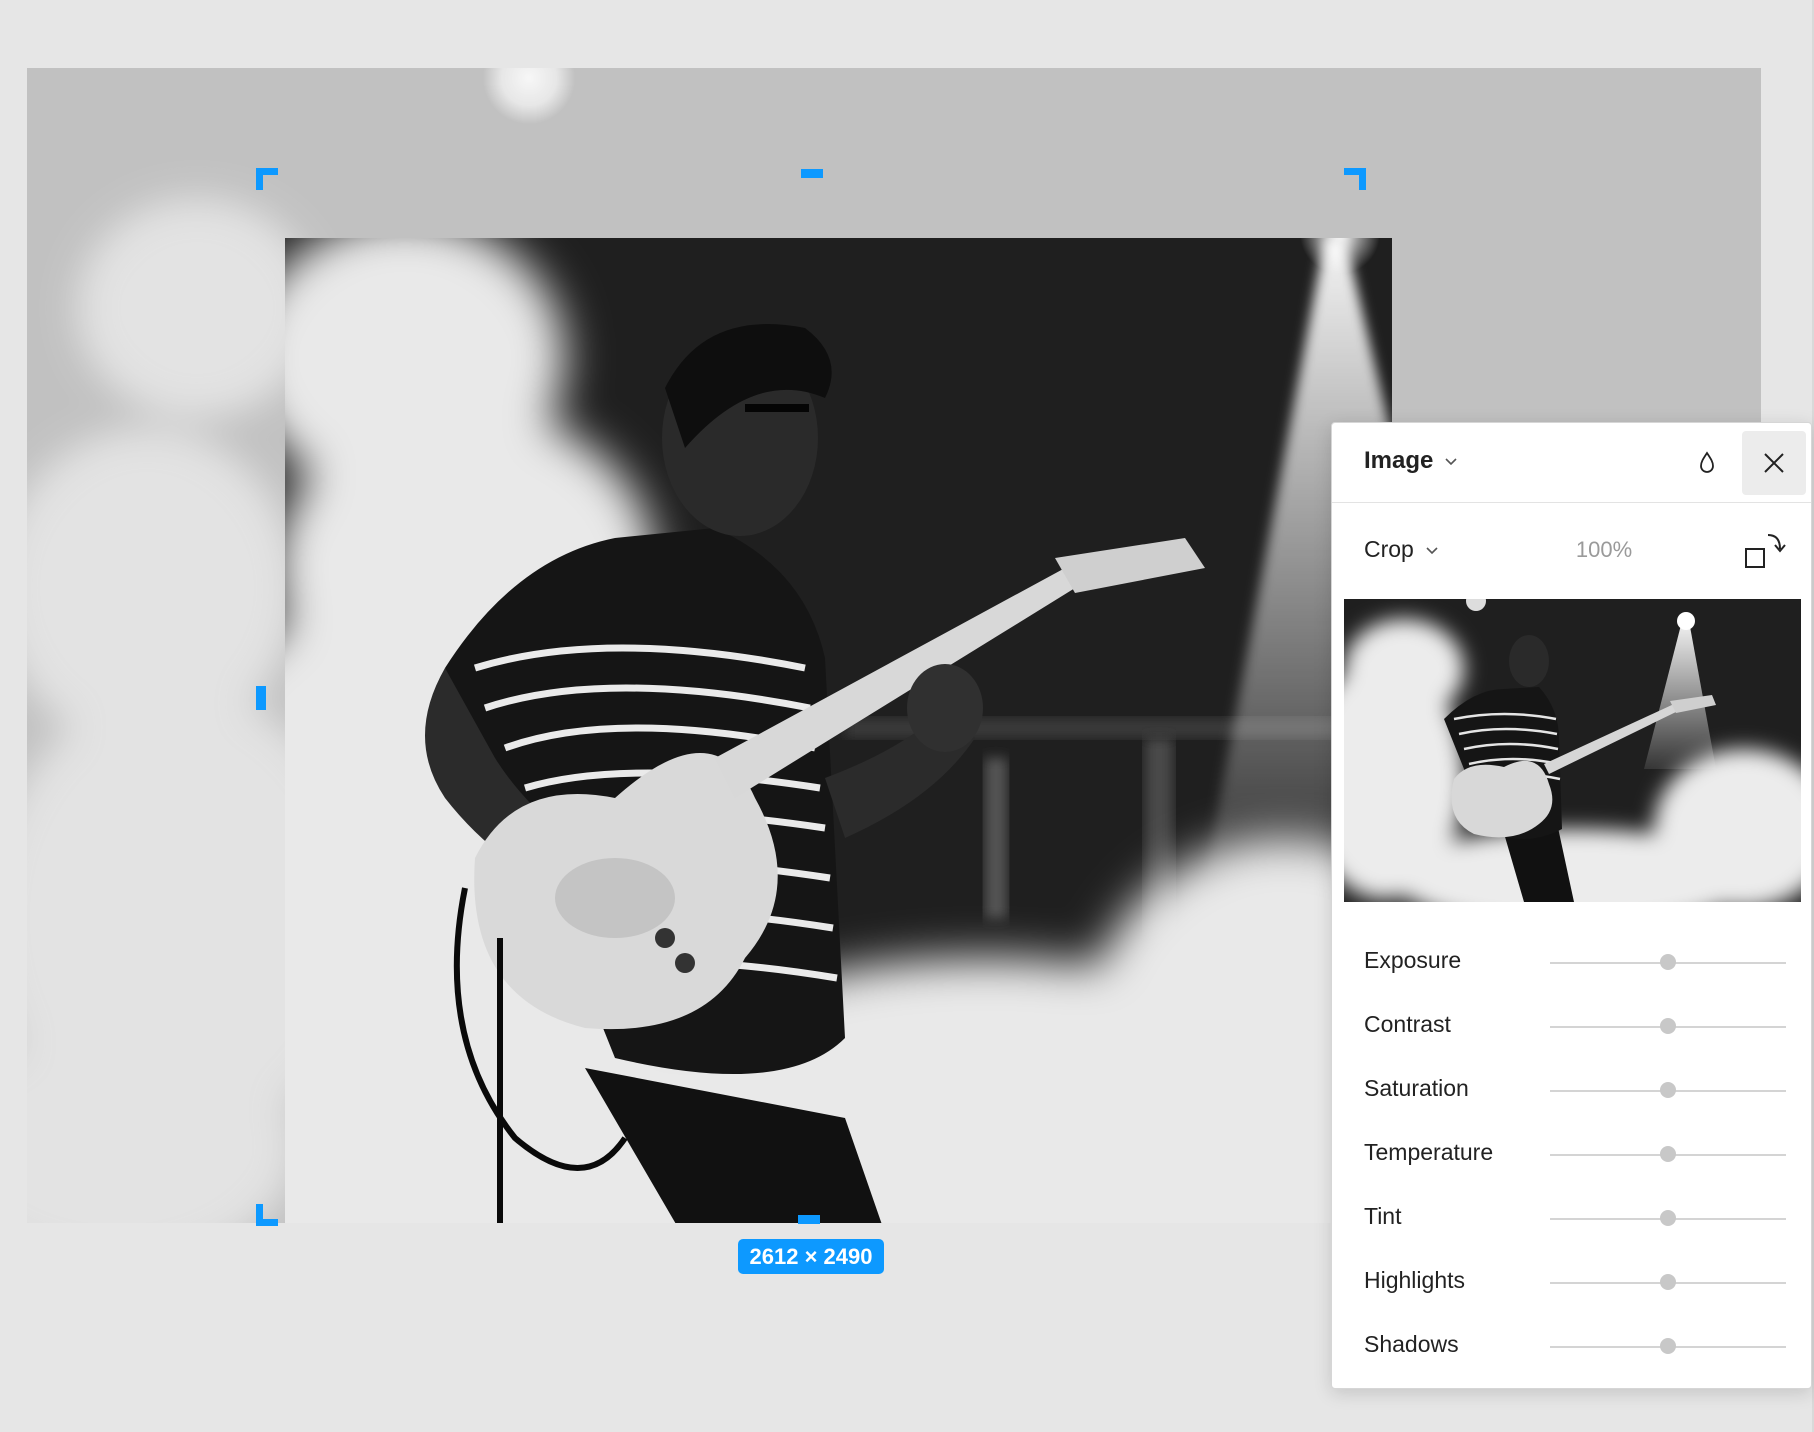 The width and height of the screenshot is (1814, 1432). What do you see at coordinates (809, 1219) in the screenshot?
I see `crop-handle-bottom` at bounding box center [809, 1219].